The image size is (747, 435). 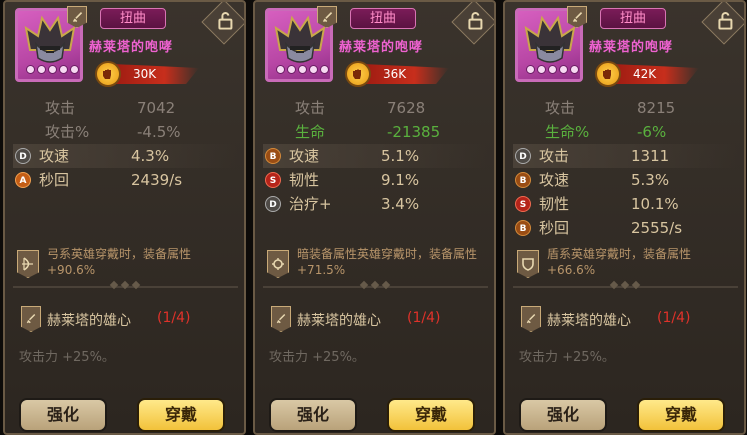 I want to click on base-stat-row: 攻击 7628, so click(x=375, y=108).